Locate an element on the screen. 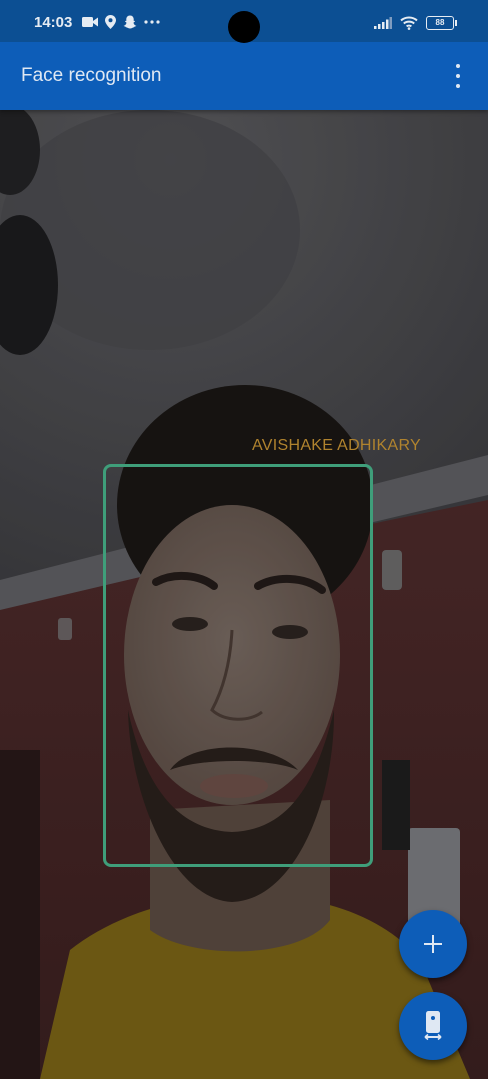 The width and height of the screenshot is (488, 1079). switch-camera-icon is located at coordinates (433, 1026).